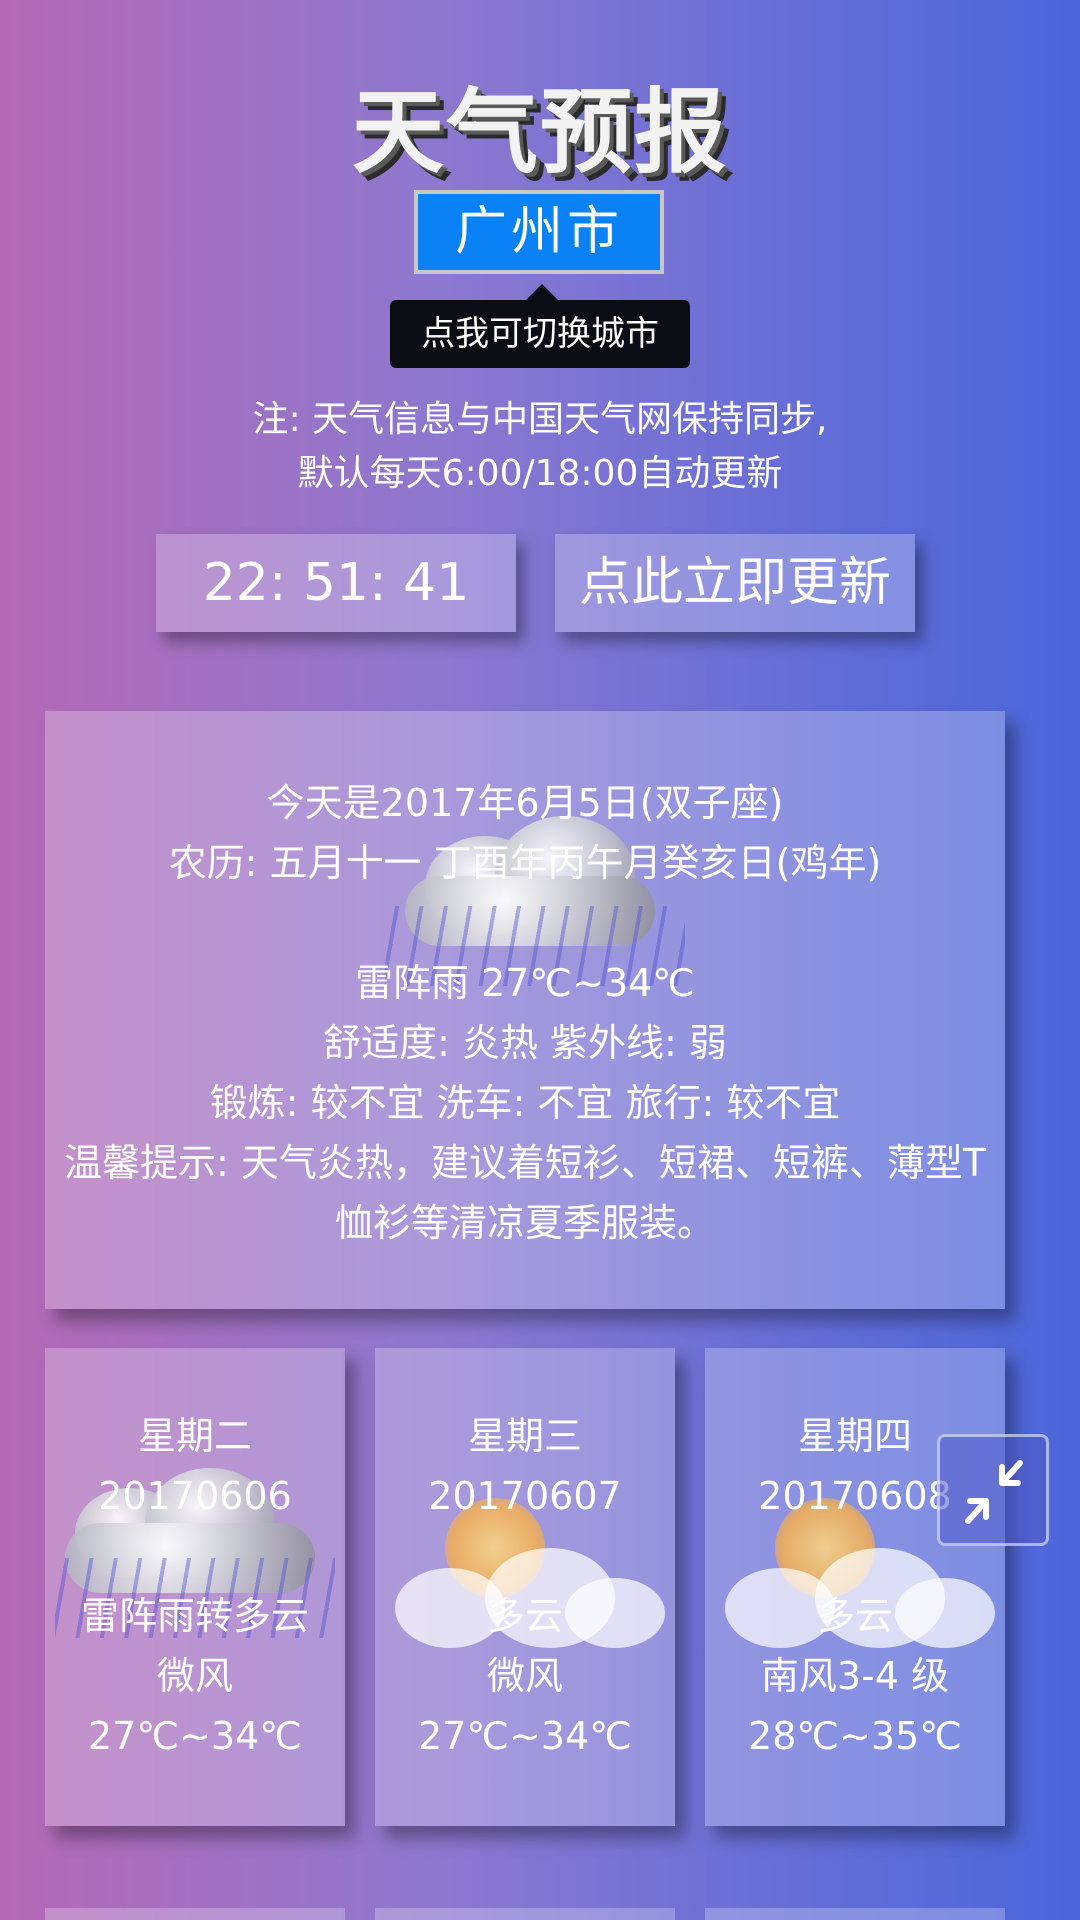 The height and width of the screenshot is (1920, 1080). Describe the element at coordinates (336, 583) in the screenshot. I see `clock-display: 22: 51: 41` at that location.